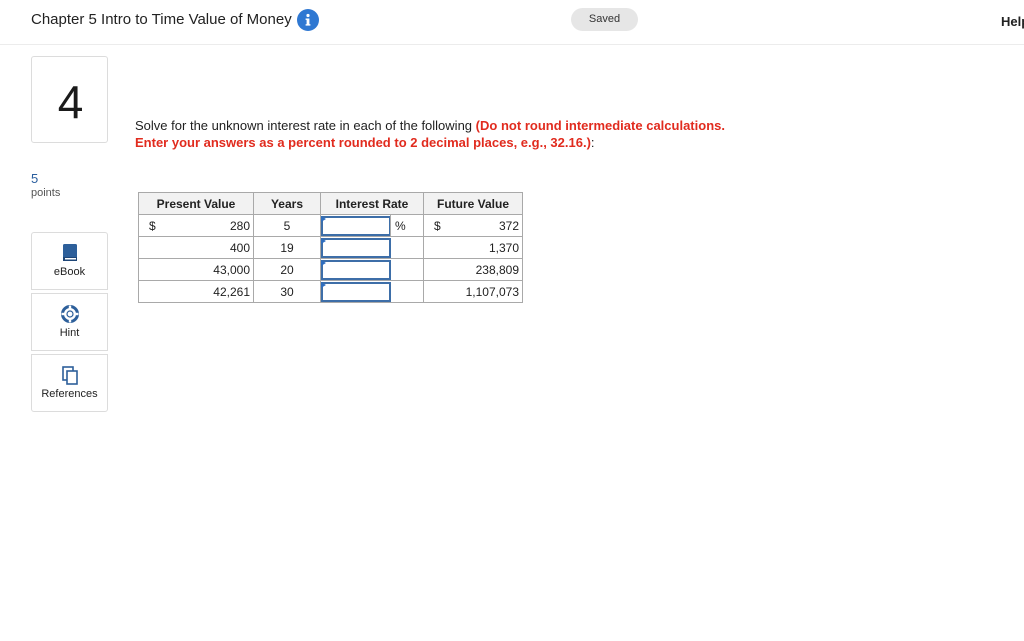 This screenshot has height=641, width=1024. I want to click on references-label: References, so click(69, 394).